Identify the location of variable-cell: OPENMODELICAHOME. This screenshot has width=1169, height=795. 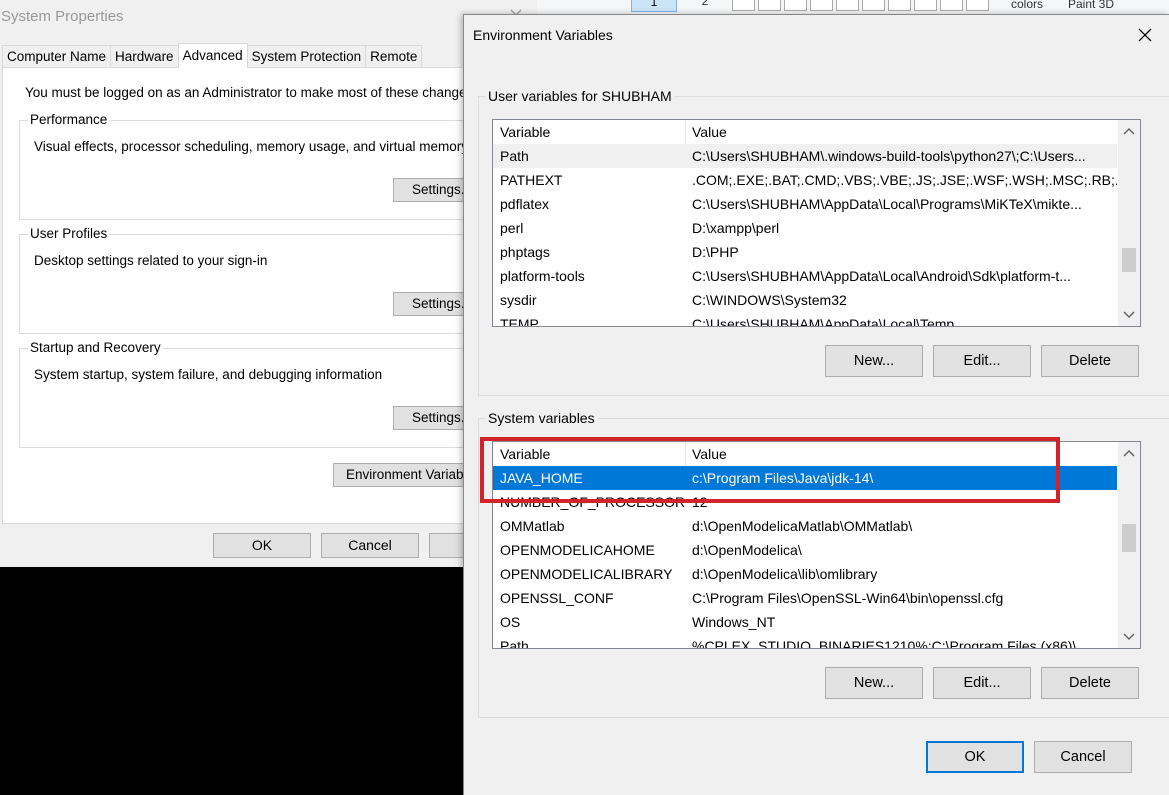
(577, 550).